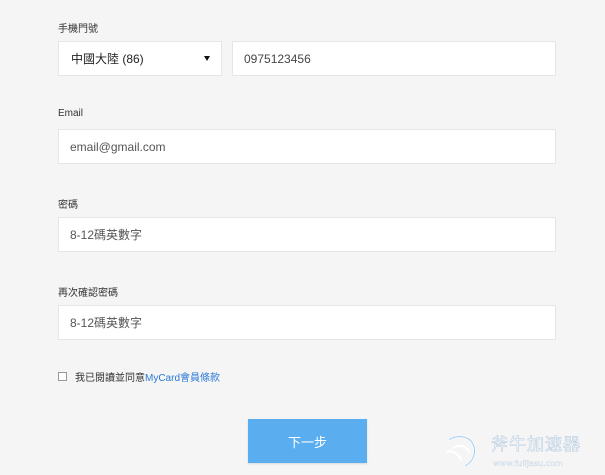 This screenshot has height=475, width=605. Describe the element at coordinates (207, 58) in the screenshot. I see `chevron-down-icon` at that location.